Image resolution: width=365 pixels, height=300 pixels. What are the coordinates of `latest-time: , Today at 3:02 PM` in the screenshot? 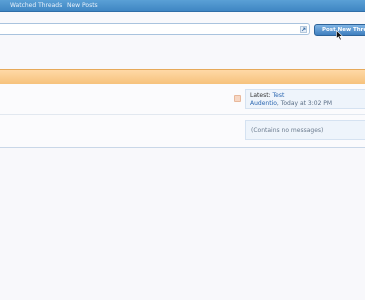 It's located at (304, 103).